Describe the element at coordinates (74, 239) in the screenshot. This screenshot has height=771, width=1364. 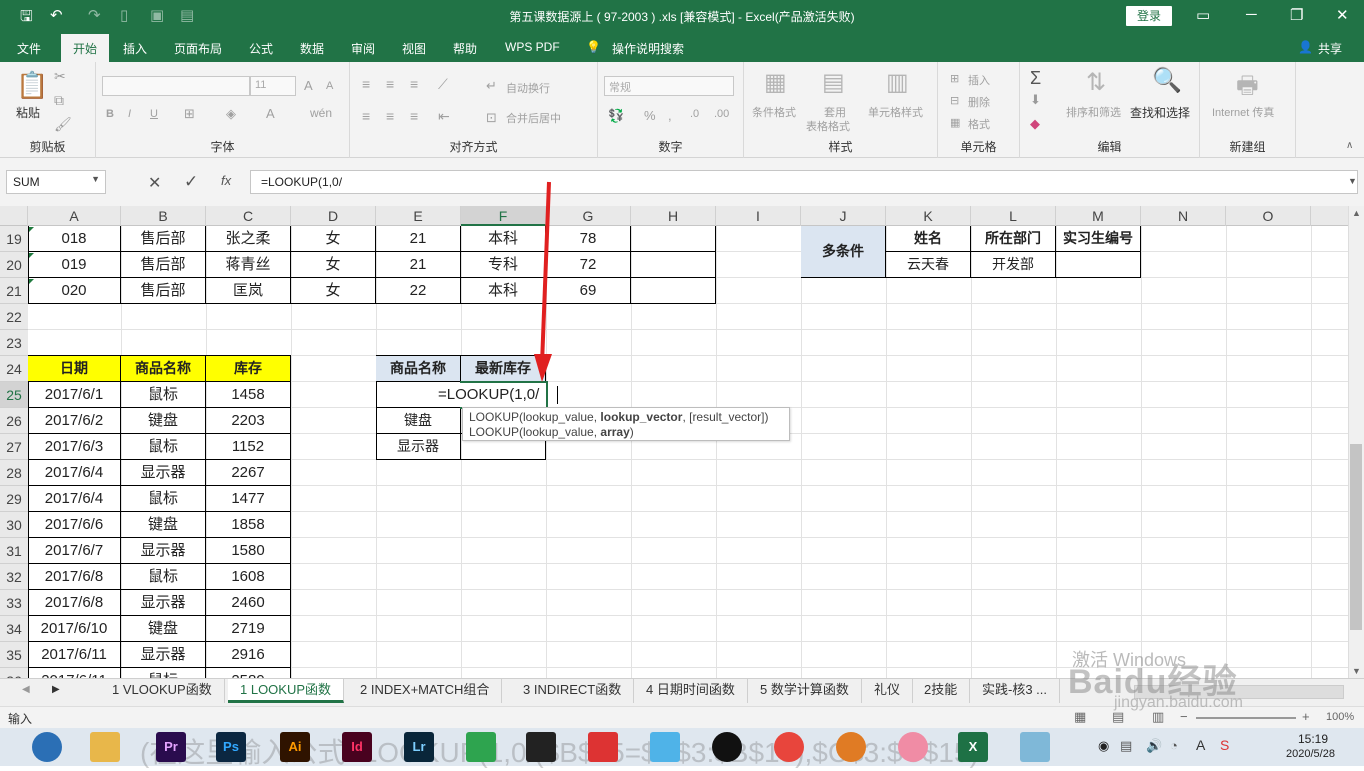
I see `cell-a19: 018` at that location.